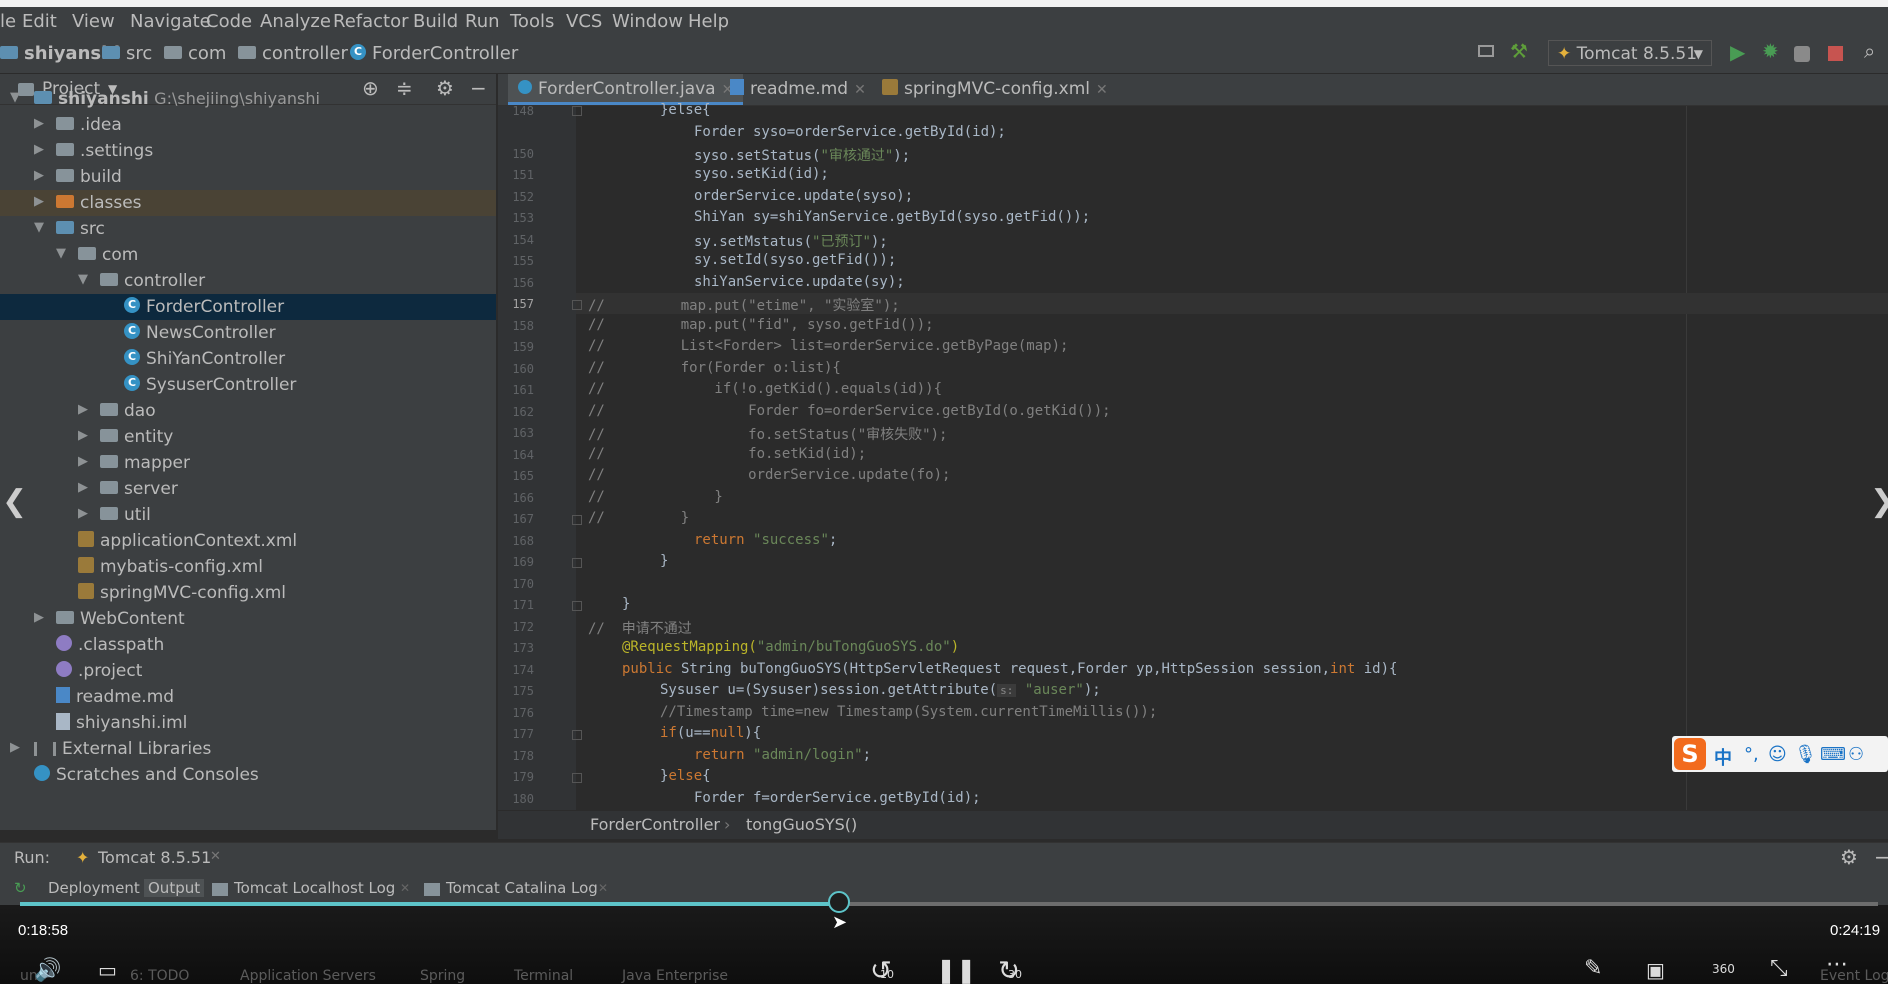 The width and height of the screenshot is (1888, 986). What do you see at coordinates (1772, 51) in the screenshot?
I see `debug-icon: ✹` at bounding box center [1772, 51].